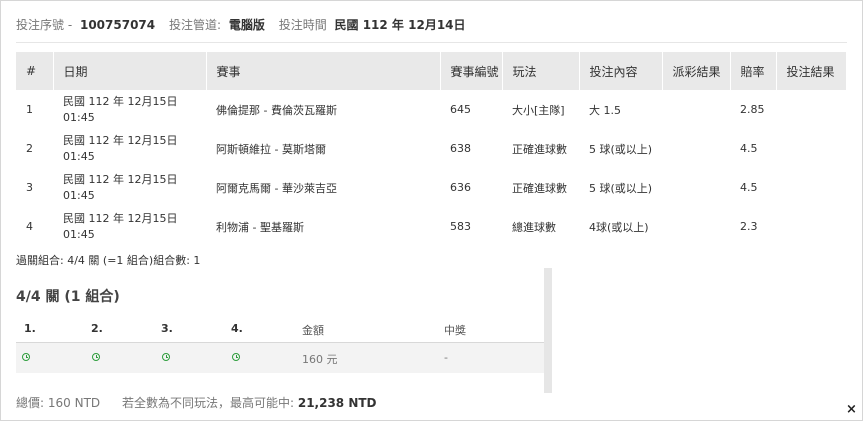 This screenshot has height=421, width=863. What do you see at coordinates (108, 260) in the screenshot?
I see `combo-summary: 過關組合: 4/4 關 (=1 組合)組合數: 1` at bounding box center [108, 260].